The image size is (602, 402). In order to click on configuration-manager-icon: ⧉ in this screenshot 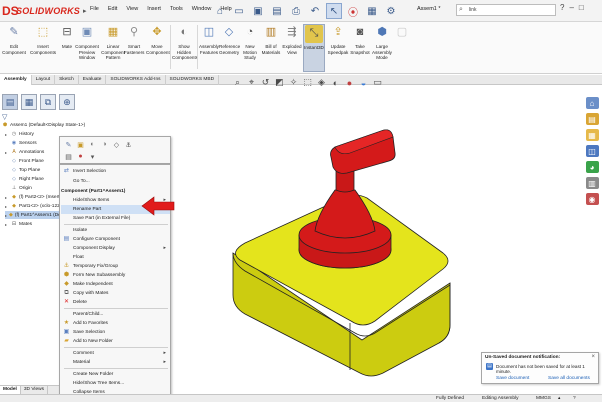, I will do `click(48, 102)`.